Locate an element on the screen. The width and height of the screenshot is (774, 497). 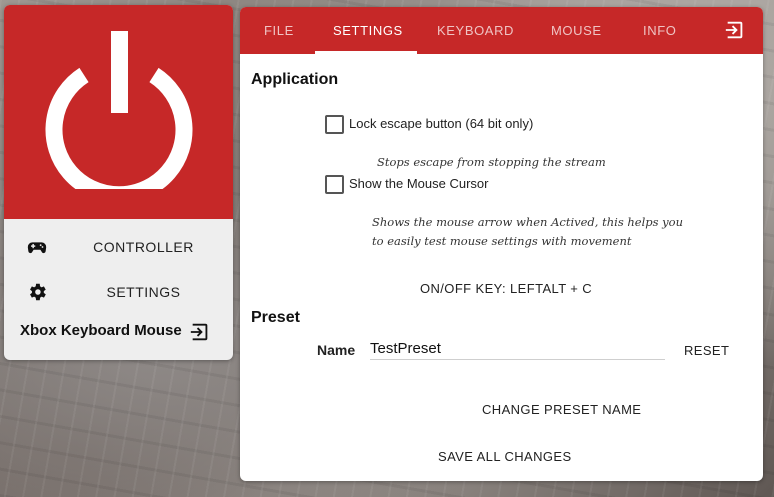
application-heading: Application is located at coordinates (295, 79).